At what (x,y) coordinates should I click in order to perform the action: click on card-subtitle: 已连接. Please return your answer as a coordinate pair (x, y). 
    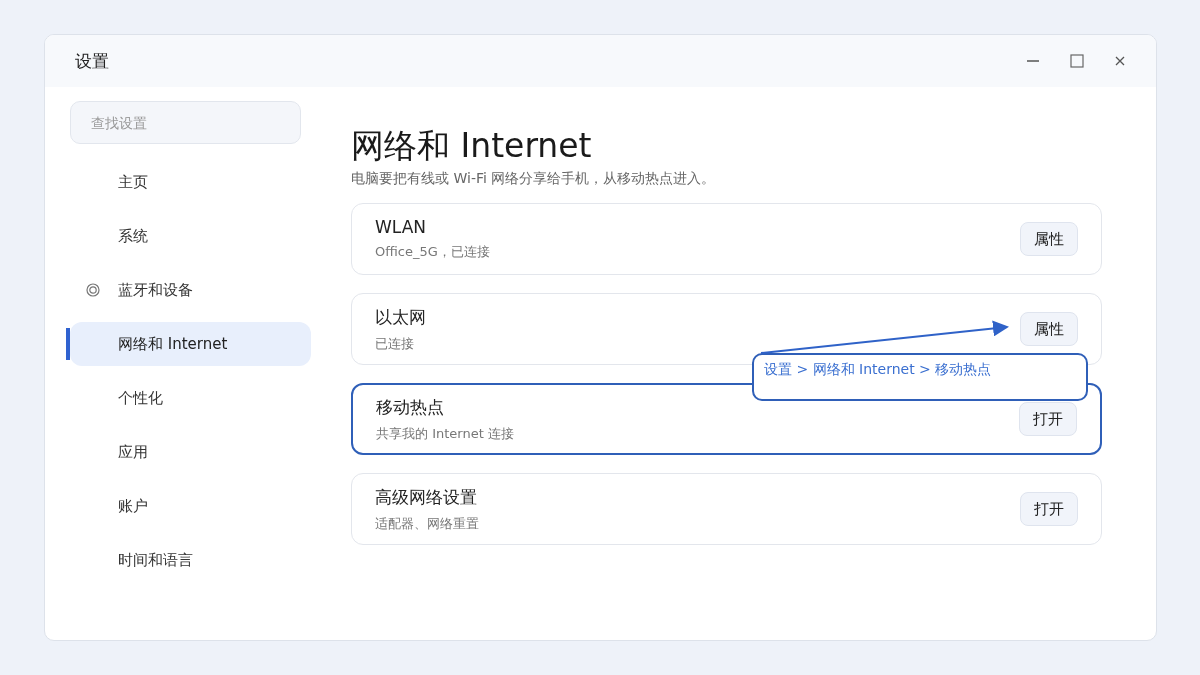
    Looking at the image, I should click on (395, 343).